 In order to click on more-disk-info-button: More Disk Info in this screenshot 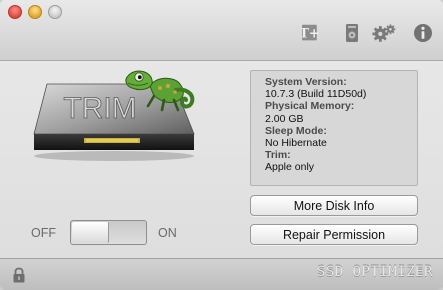, I will do `click(334, 205)`.